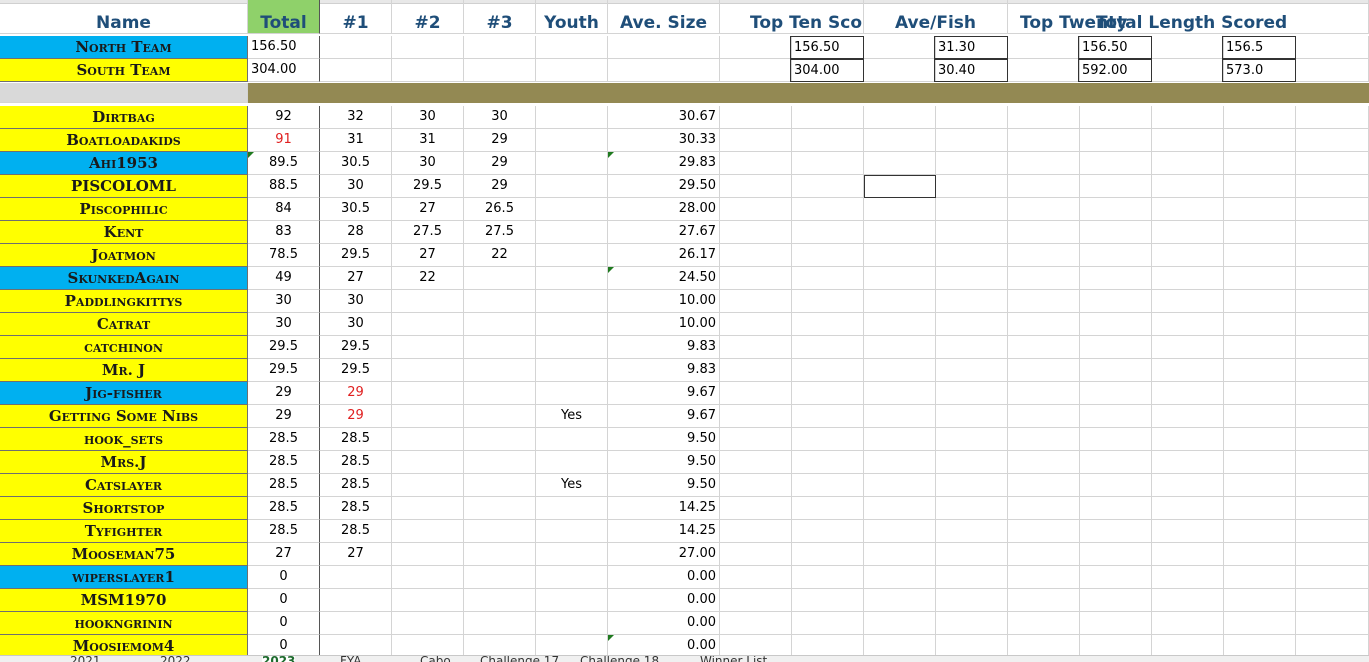 The width and height of the screenshot is (1369, 662). I want to click on player-name: Boatloadakids, so click(124, 140).